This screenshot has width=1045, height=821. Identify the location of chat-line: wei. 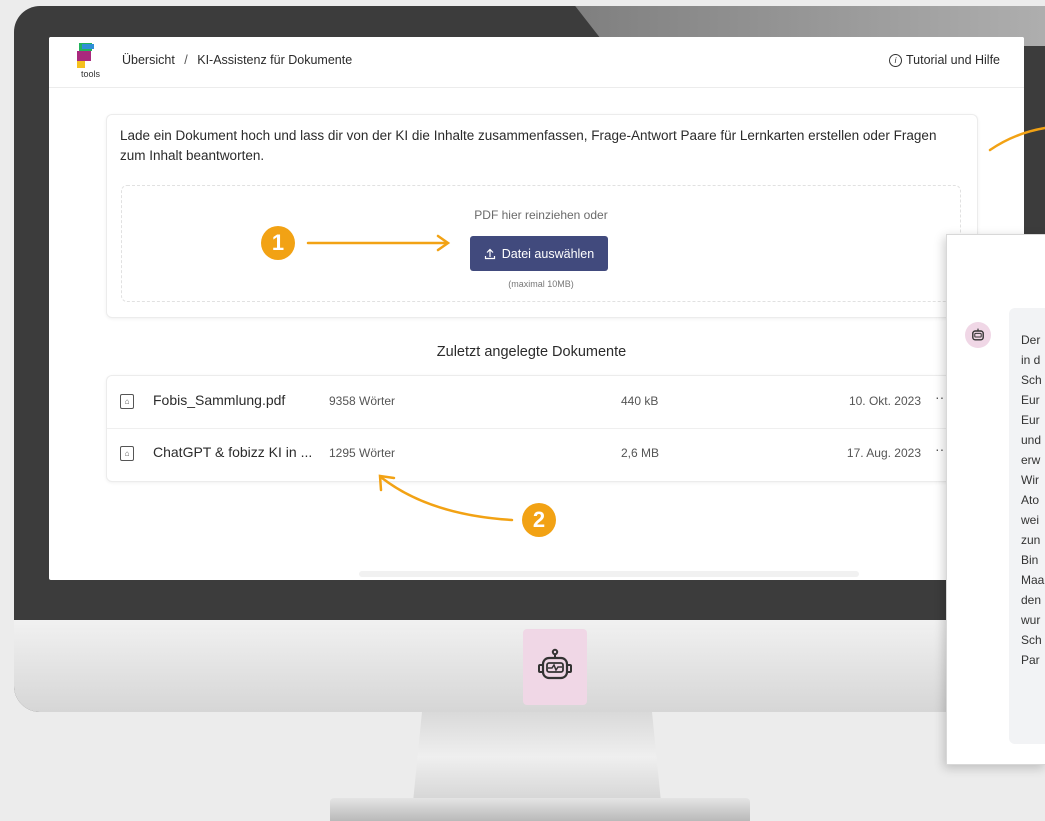
(1030, 520).